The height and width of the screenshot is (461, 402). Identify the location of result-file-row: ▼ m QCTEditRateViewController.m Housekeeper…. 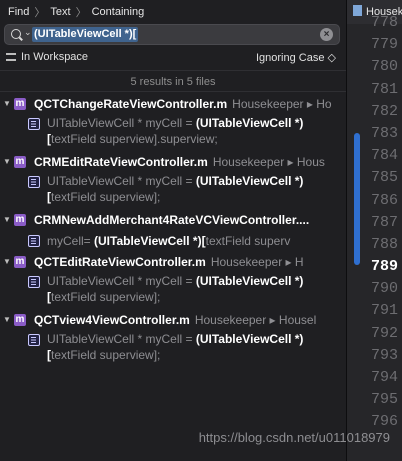
(173, 262).